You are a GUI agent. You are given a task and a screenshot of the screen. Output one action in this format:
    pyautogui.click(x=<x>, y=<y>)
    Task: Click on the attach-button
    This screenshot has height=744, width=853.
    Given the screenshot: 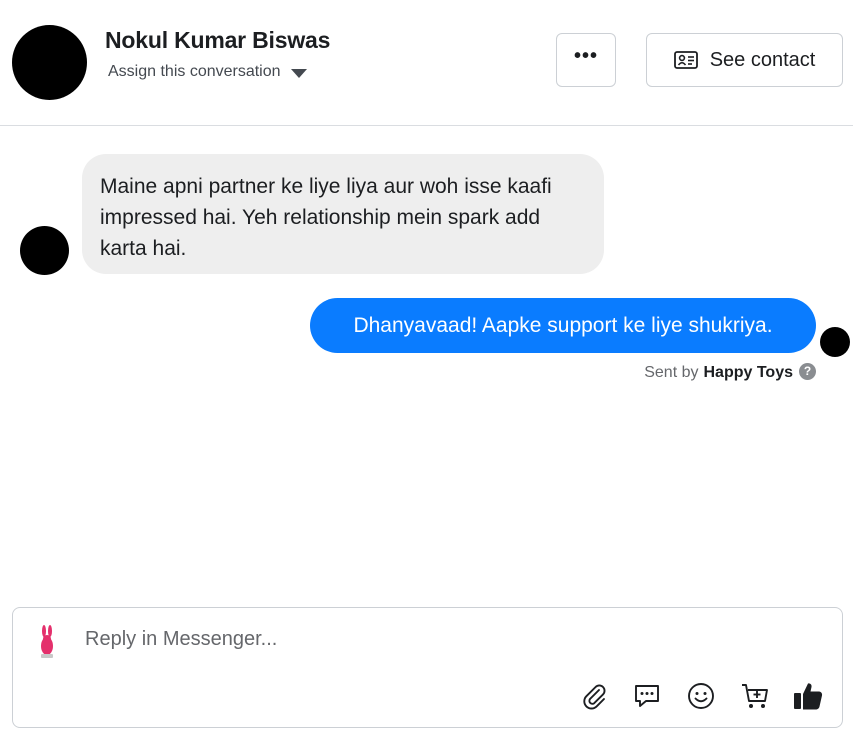 What is the action you would take?
    pyautogui.click(x=594, y=696)
    